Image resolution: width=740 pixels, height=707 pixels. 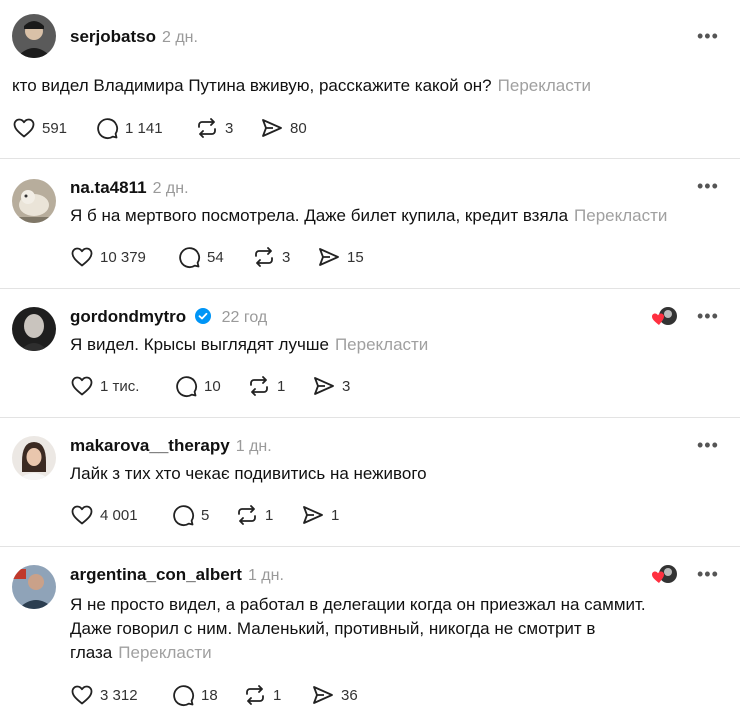 I want to click on username: na.ta4811 2 дн., so click(x=129, y=188).